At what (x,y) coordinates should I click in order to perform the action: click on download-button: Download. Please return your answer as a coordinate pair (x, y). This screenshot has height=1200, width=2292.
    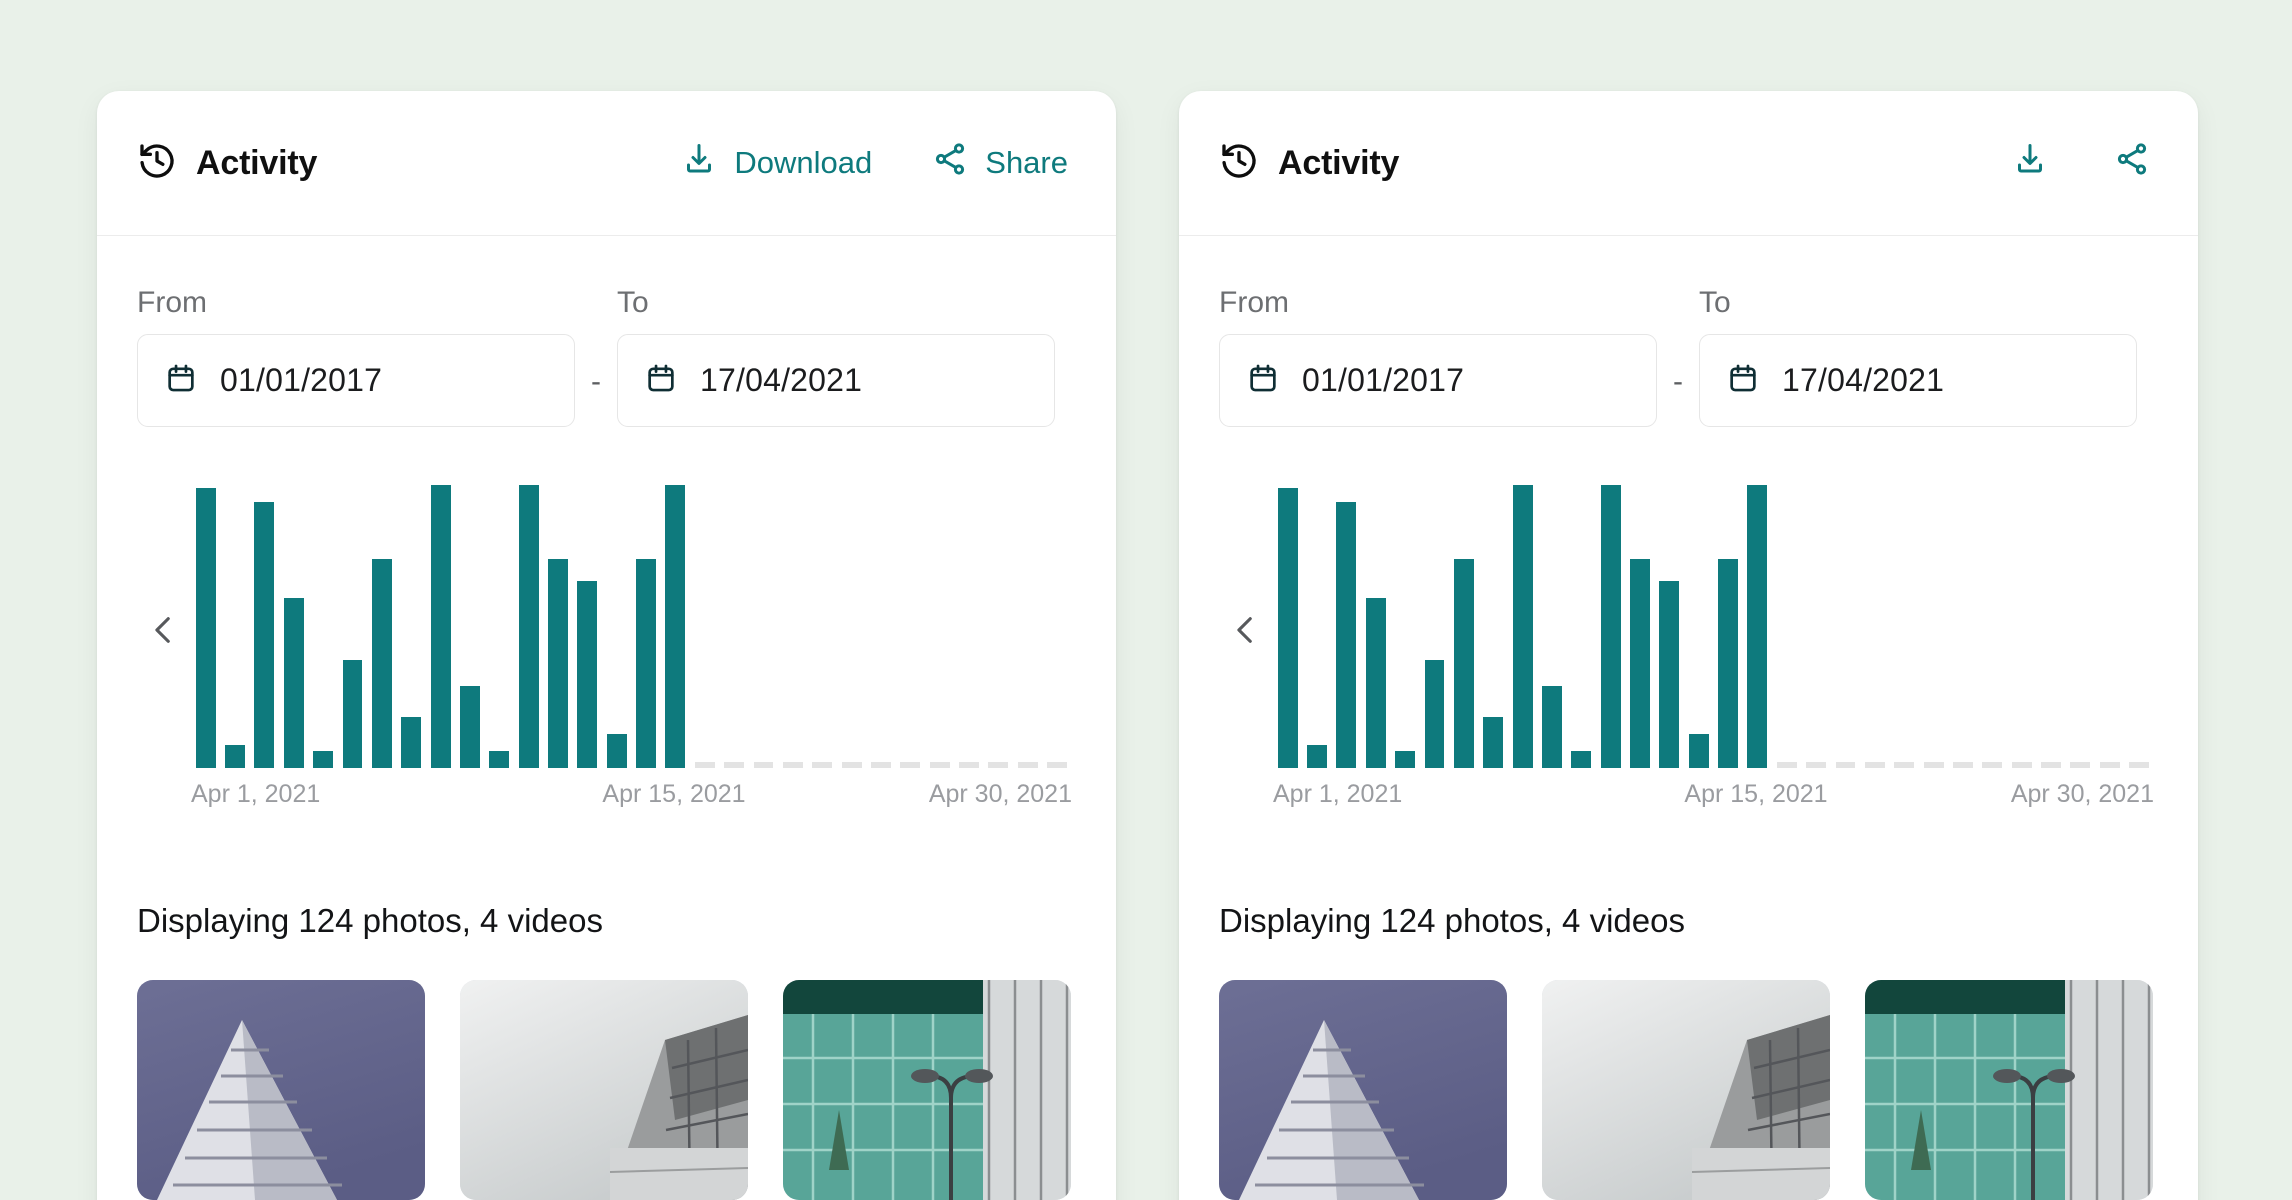
    Looking at the image, I should click on (2030, 163).